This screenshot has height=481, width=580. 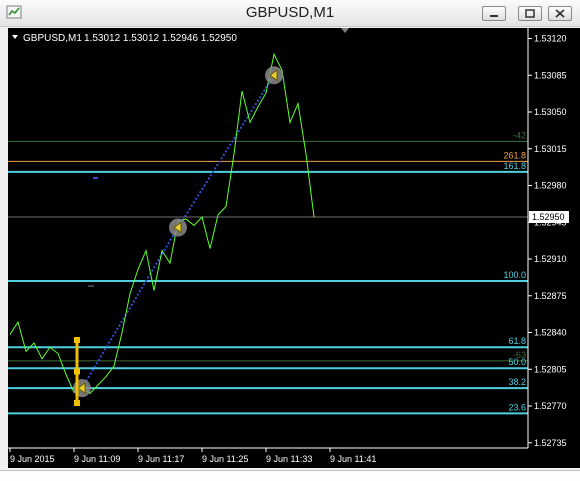 What do you see at coordinates (550, 259) in the screenshot?
I see `price-tick-label: 1.52910` at bounding box center [550, 259].